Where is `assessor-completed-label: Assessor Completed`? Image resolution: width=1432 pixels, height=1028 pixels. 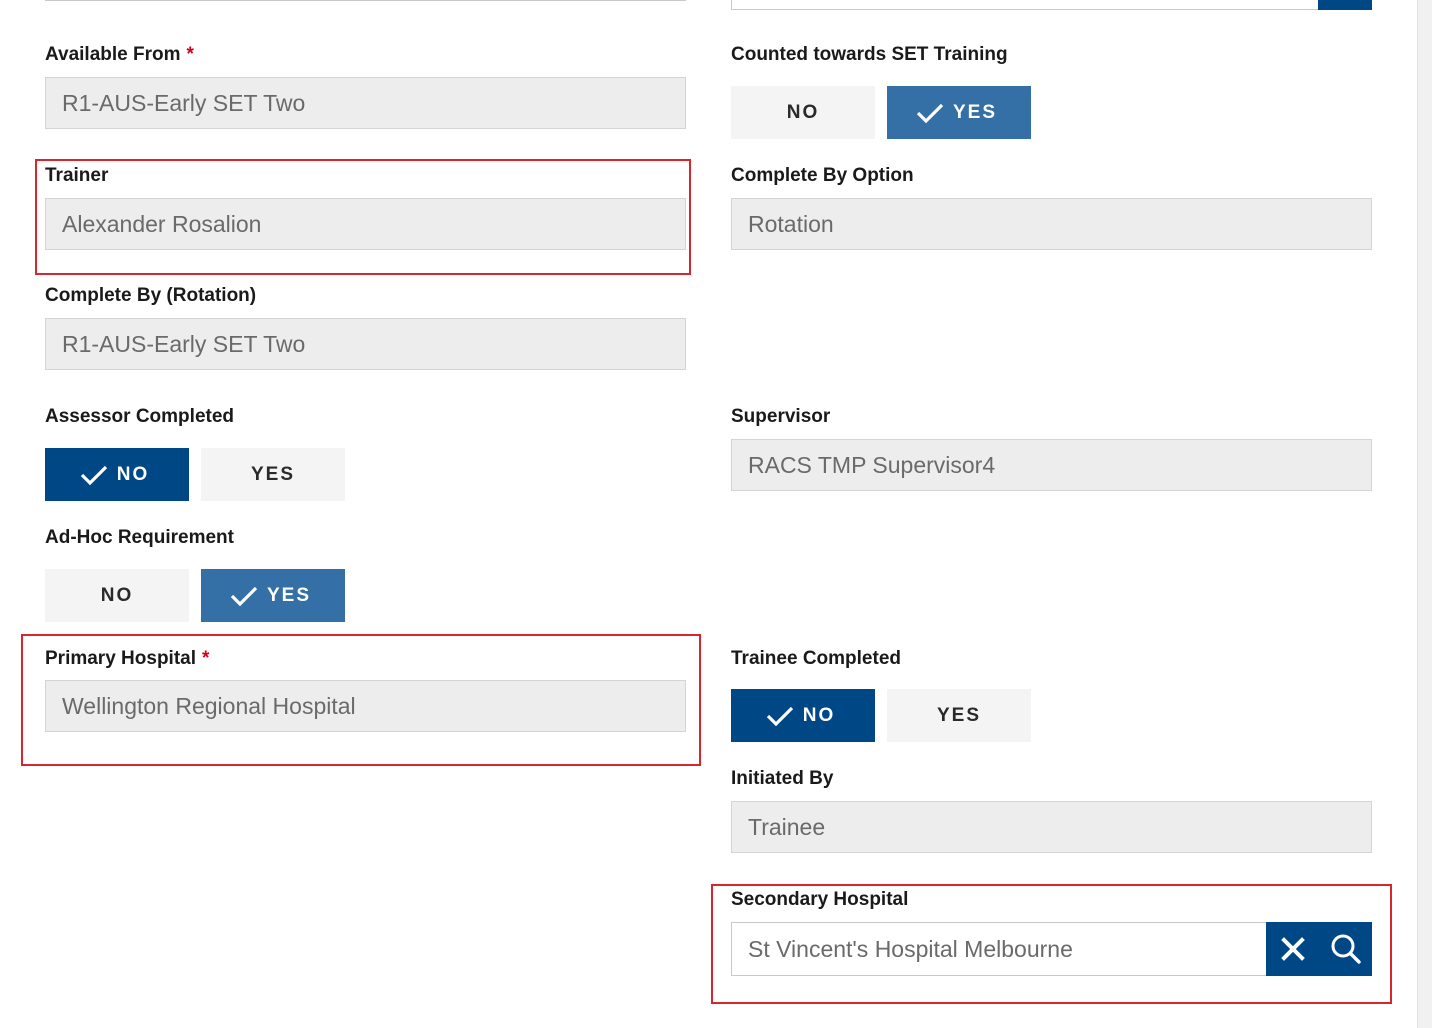 assessor-completed-label: Assessor Completed is located at coordinates (140, 416).